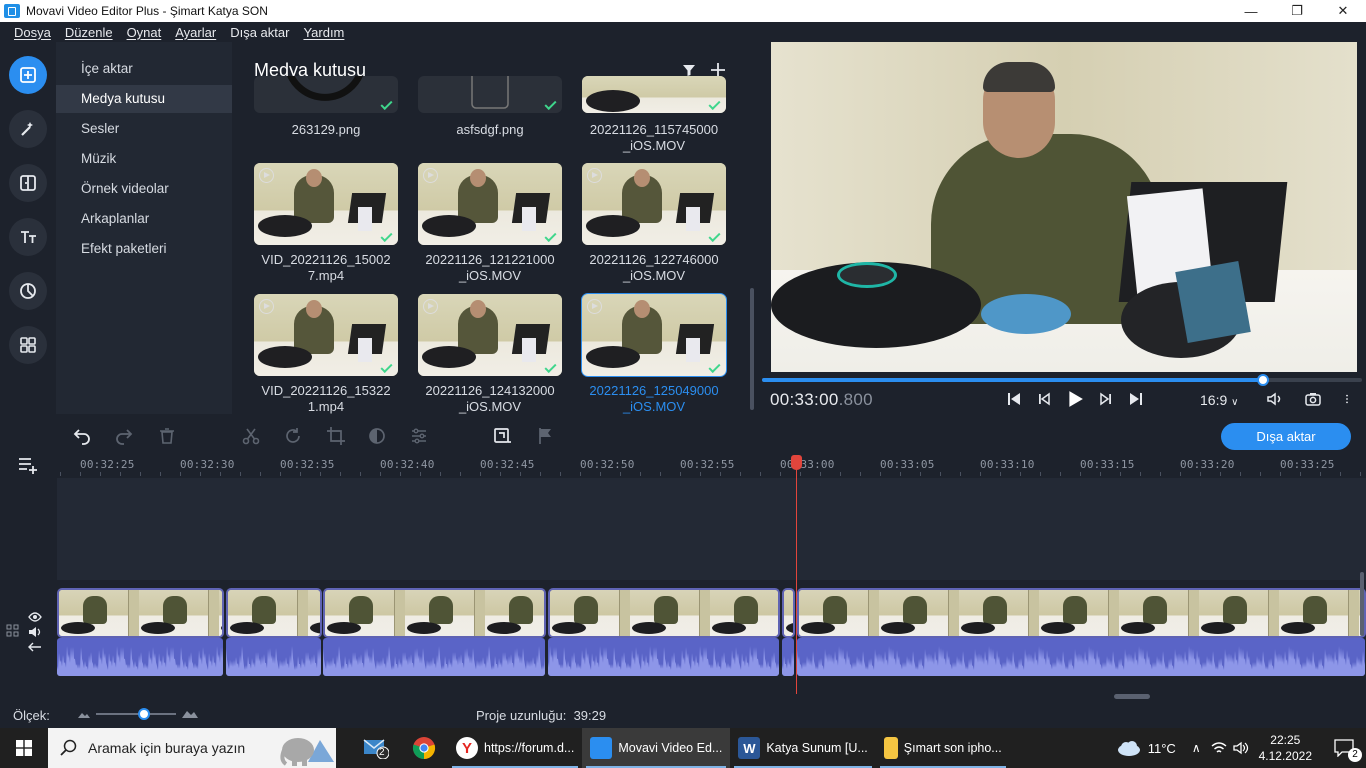  I want to click on aspect-ratio-select: 16:9 ∨, so click(1219, 400).